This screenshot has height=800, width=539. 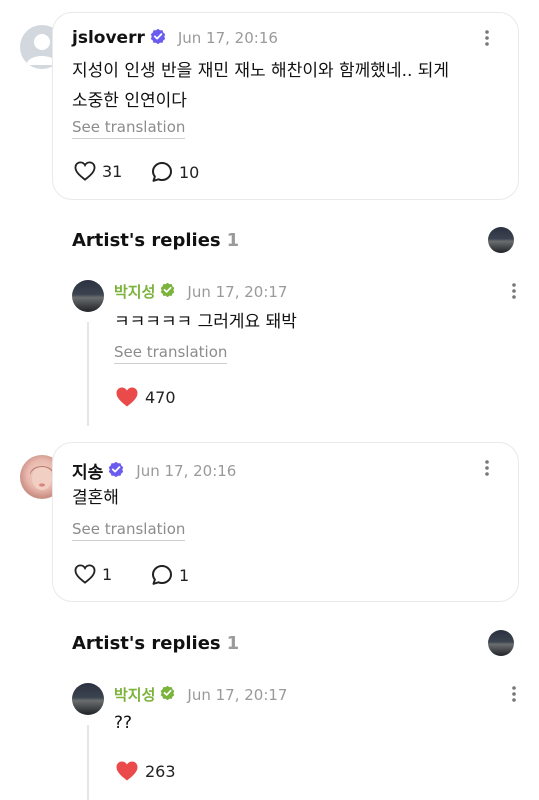 What do you see at coordinates (205, 322) in the screenshot?
I see `artist-reply-text: ㅋㅋㅋㅋㅋ 그러게요 돼박` at bounding box center [205, 322].